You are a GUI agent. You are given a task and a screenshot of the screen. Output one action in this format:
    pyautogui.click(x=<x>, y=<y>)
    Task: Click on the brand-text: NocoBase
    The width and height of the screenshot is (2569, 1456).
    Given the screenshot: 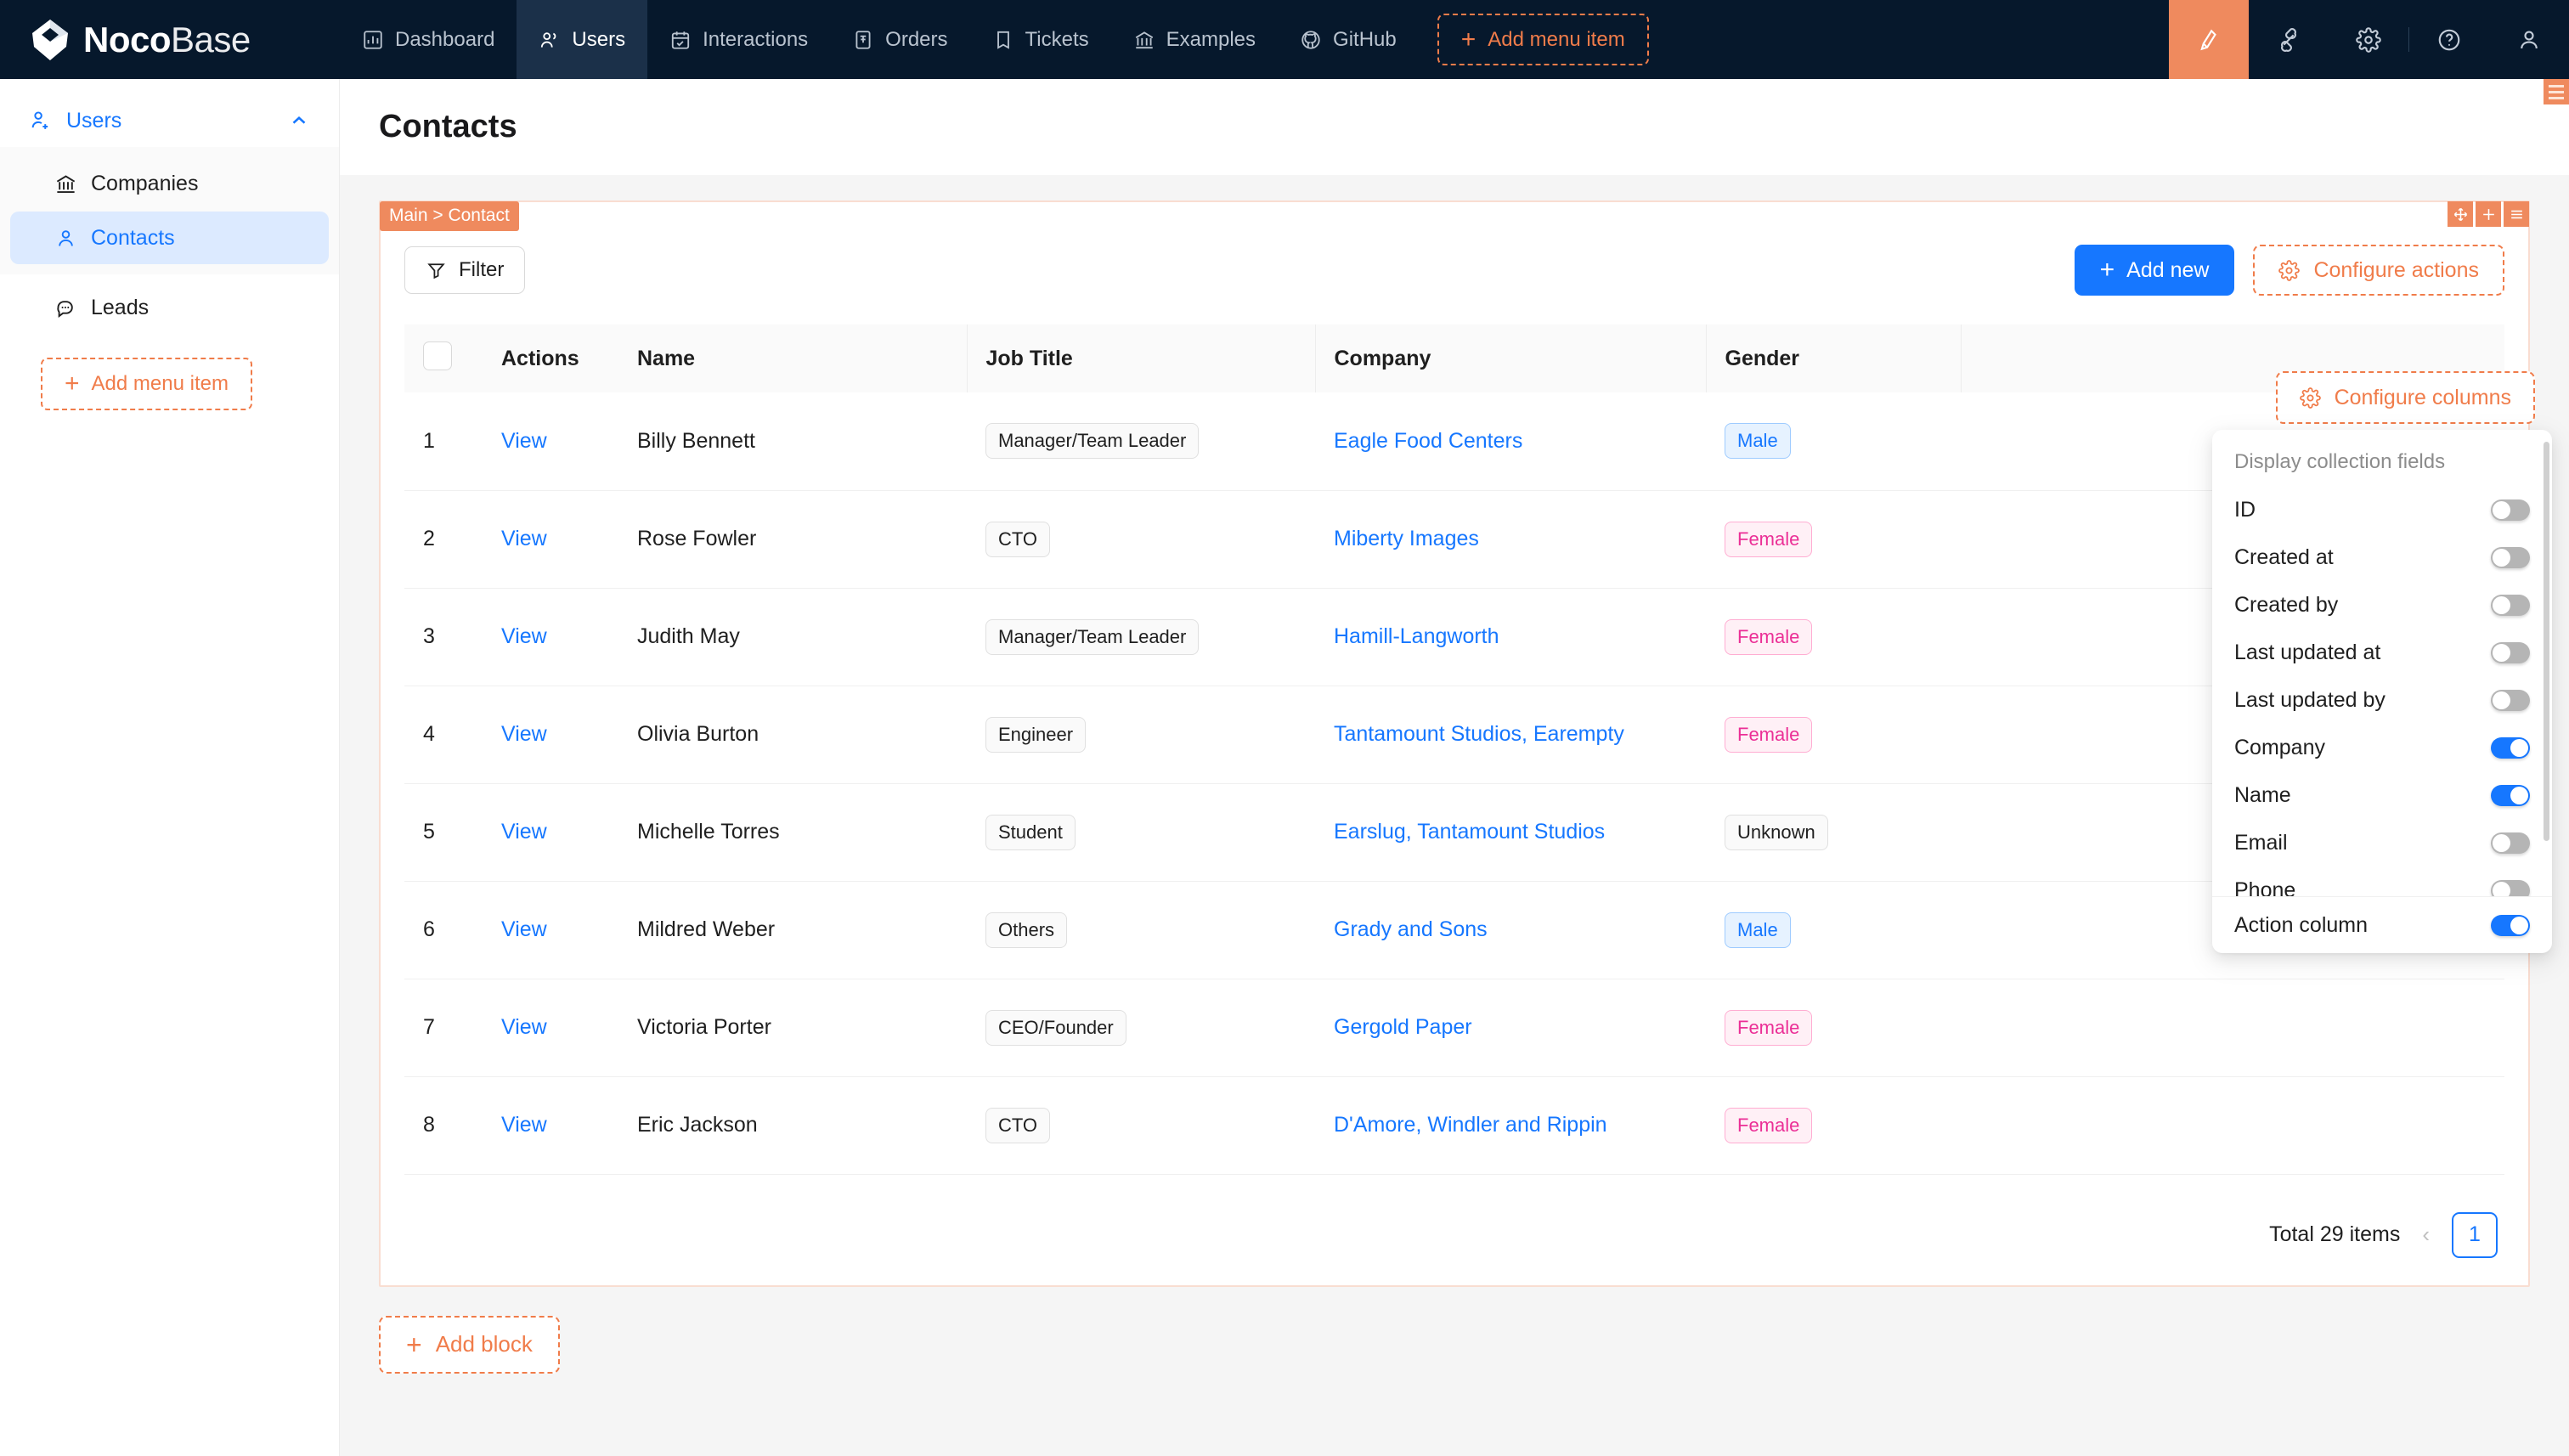 What is the action you would take?
    pyautogui.click(x=167, y=39)
    